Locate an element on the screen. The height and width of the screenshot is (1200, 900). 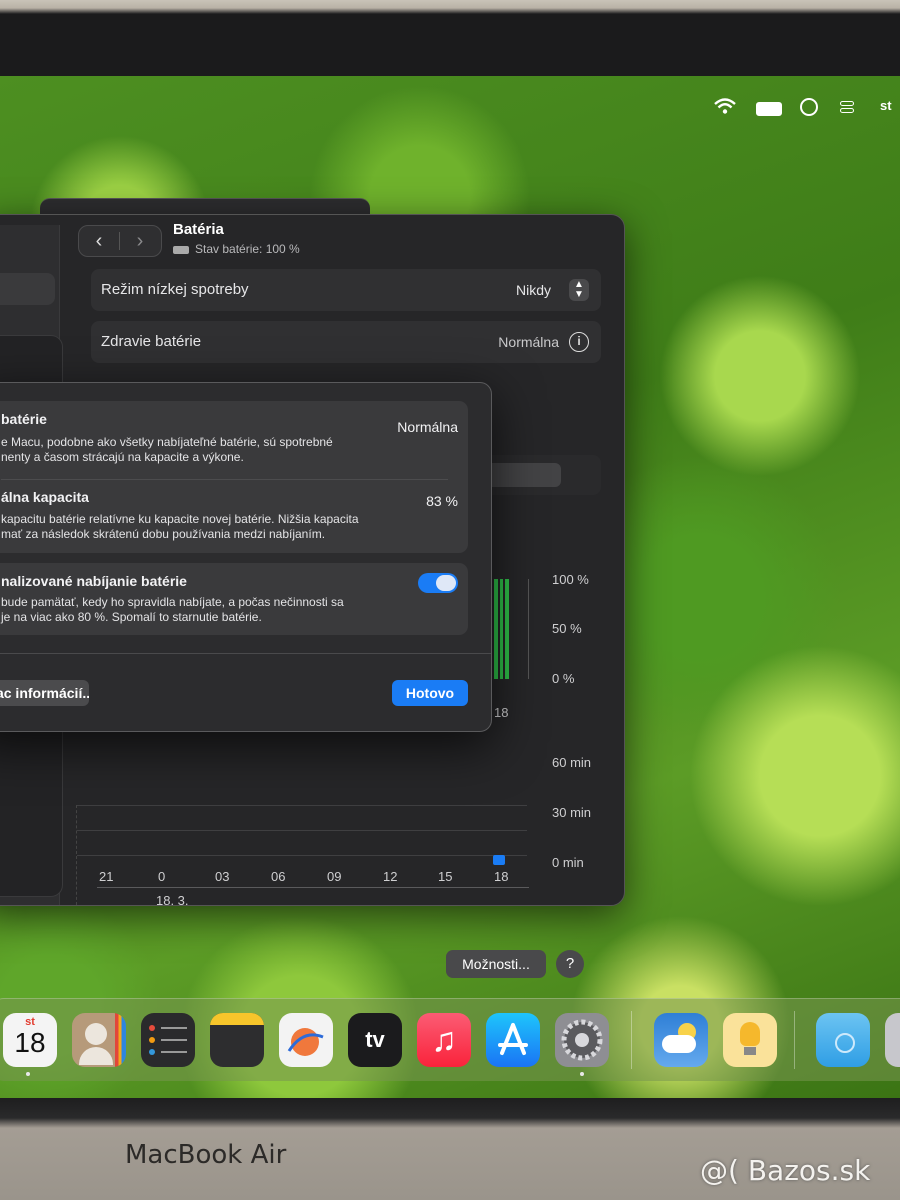
navigation-buttons: ‹ › is located at coordinates (120, 241).